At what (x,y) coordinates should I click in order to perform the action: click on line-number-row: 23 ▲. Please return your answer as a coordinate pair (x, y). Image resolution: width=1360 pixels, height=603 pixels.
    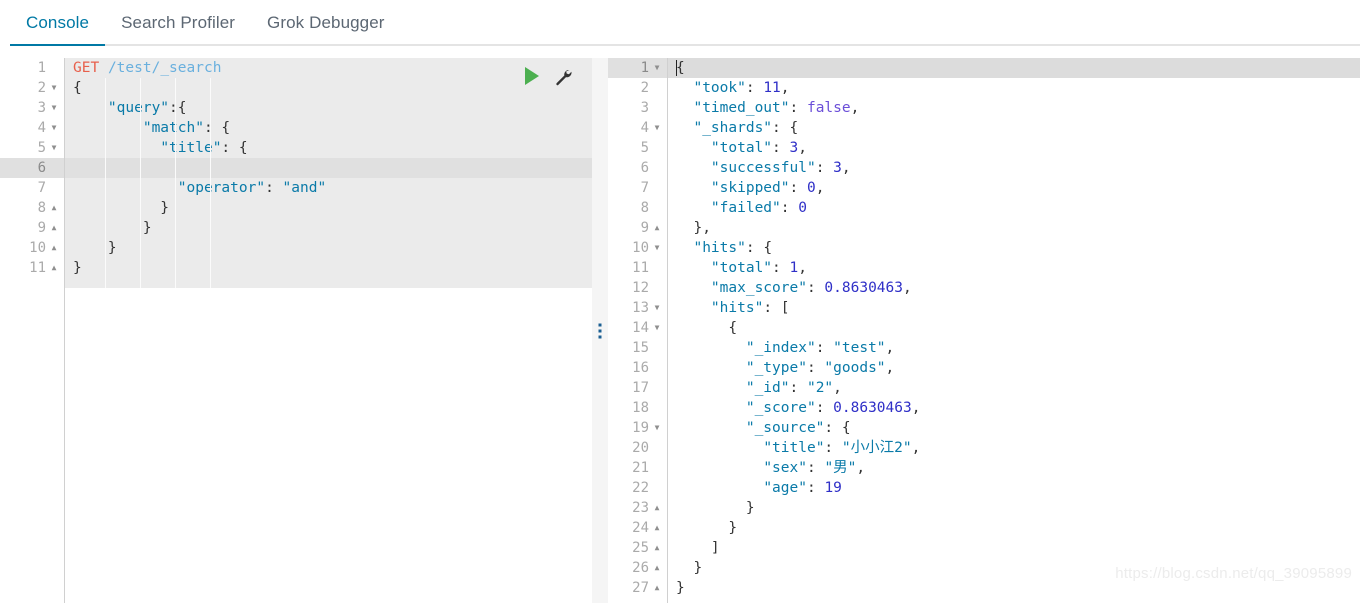
    Looking at the image, I should click on (637, 508).